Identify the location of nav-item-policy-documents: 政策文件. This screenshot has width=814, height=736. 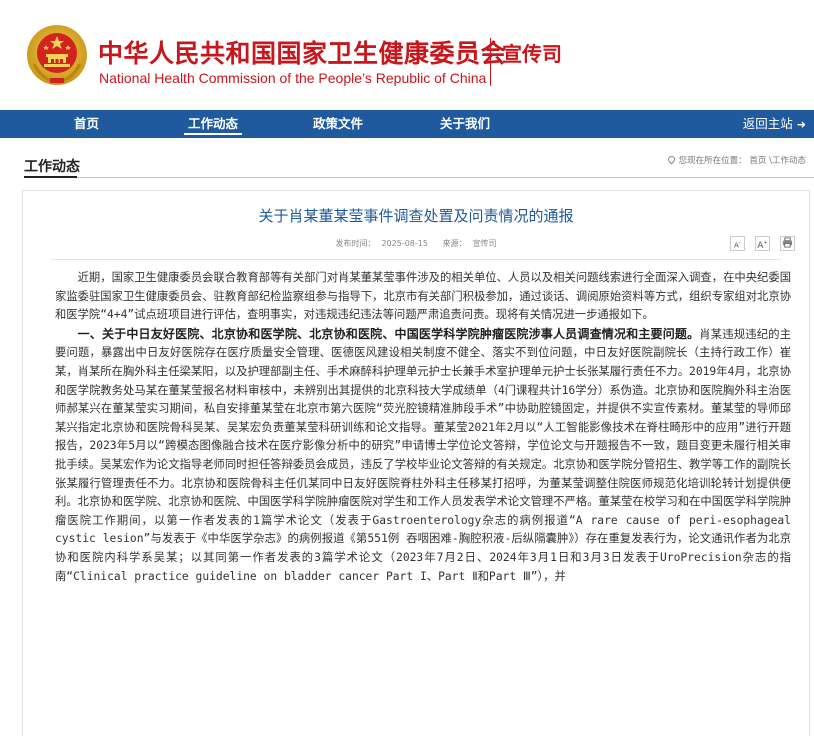
(338, 124).